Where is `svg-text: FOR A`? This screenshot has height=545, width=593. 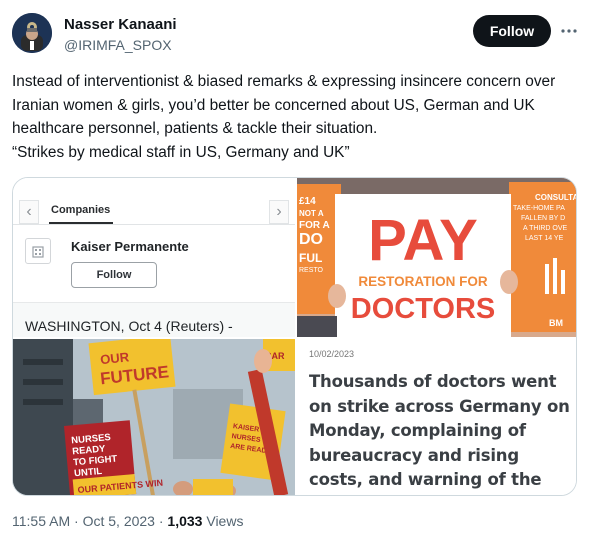 svg-text: FOR A is located at coordinates (314, 225).